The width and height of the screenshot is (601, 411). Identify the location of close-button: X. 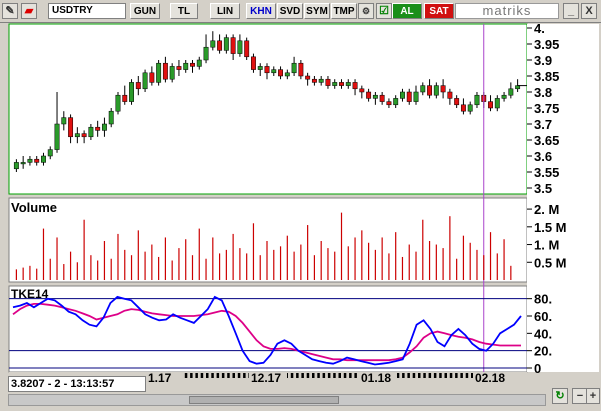
(589, 11).